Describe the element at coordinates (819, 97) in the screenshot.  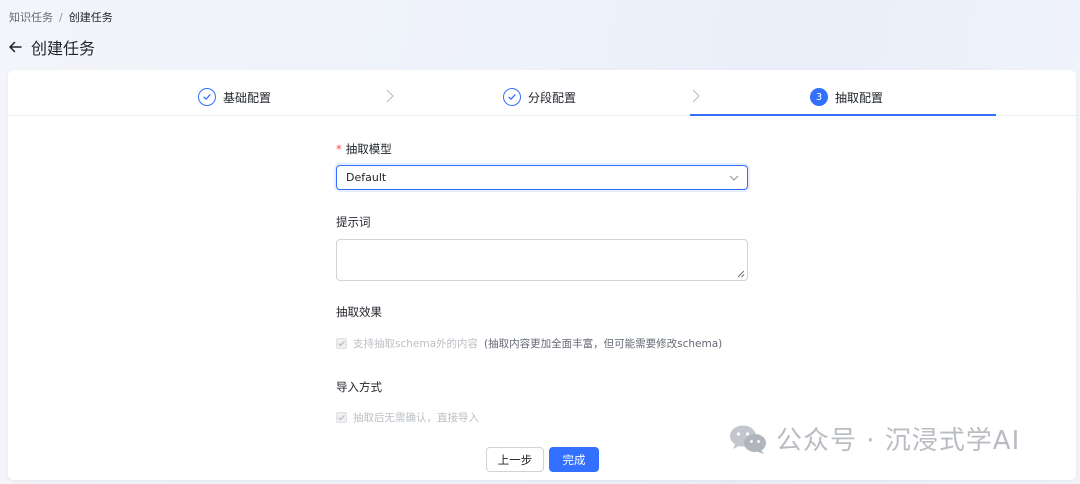
I see `step-number-badge: 3` at that location.